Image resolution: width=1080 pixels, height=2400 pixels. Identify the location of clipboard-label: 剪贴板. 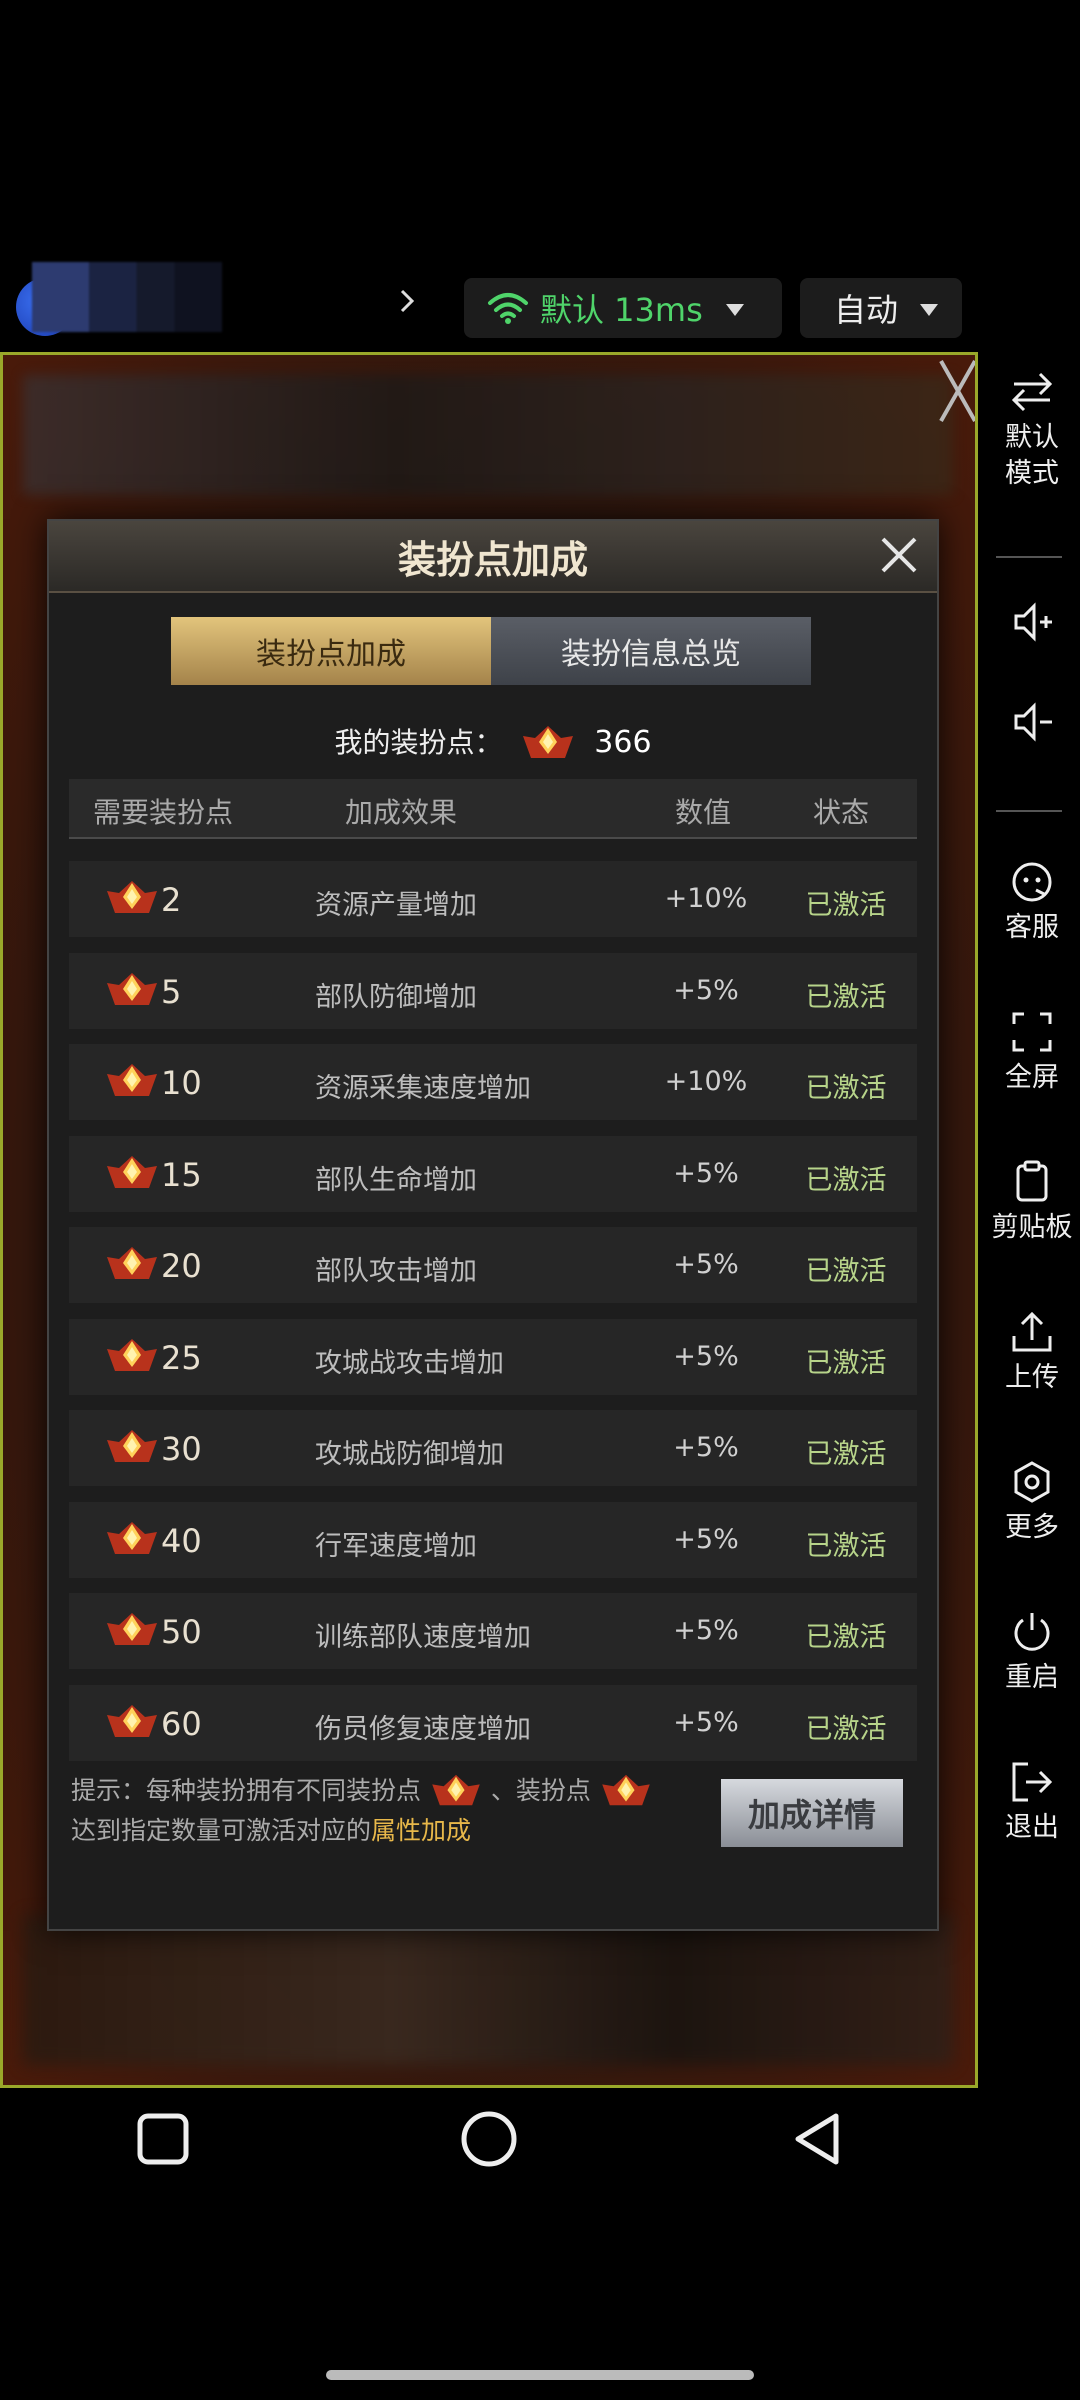
(1032, 1227).